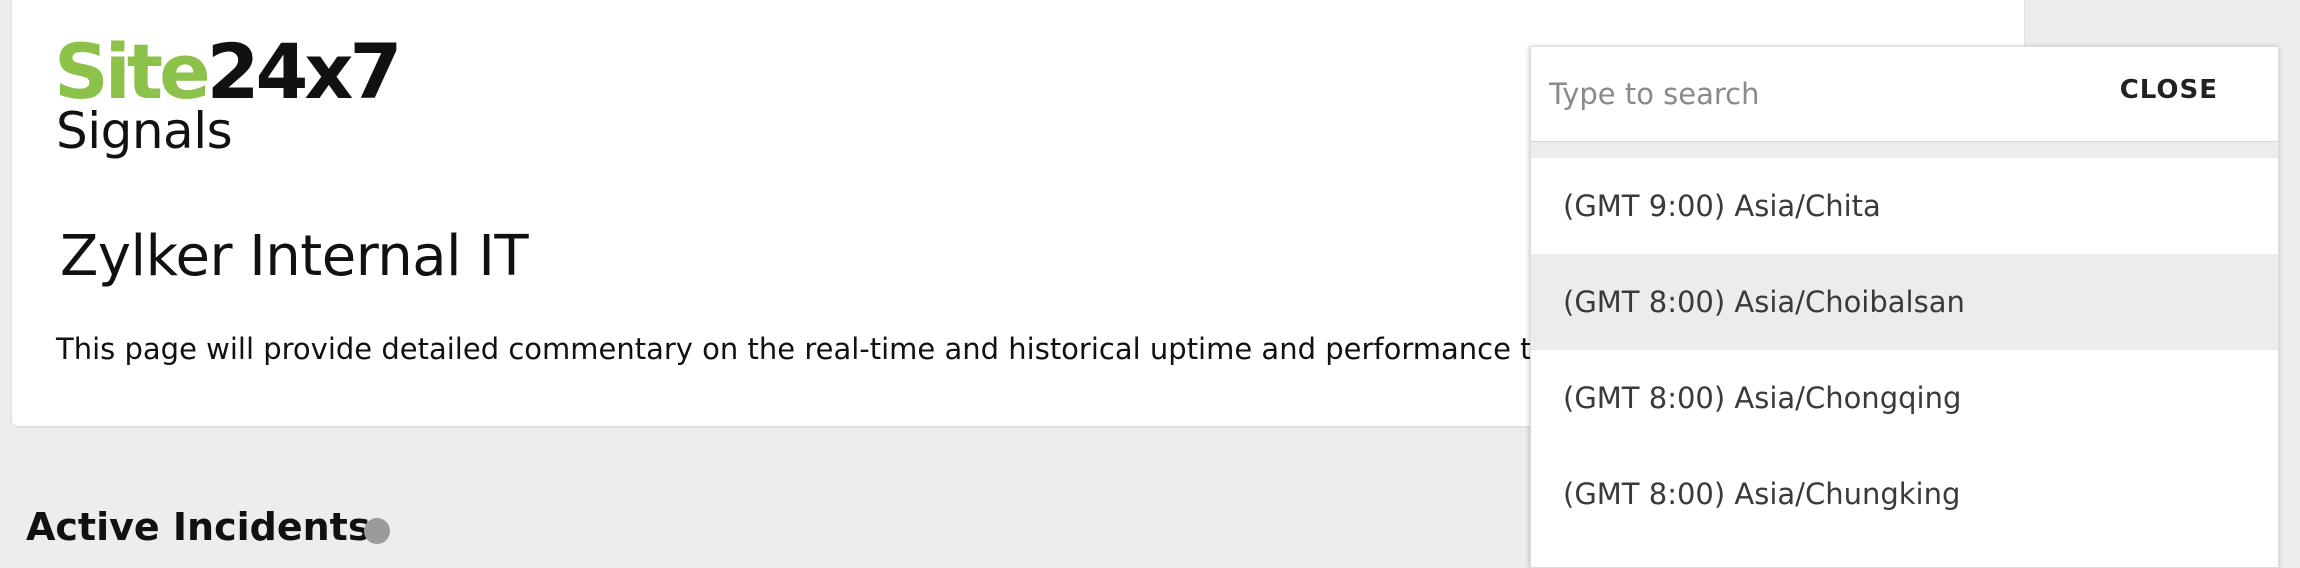 The width and height of the screenshot is (2300, 568). What do you see at coordinates (294, 256) in the screenshot?
I see `page-title: Zylker Internal IT` at bounding box center [294, 256].